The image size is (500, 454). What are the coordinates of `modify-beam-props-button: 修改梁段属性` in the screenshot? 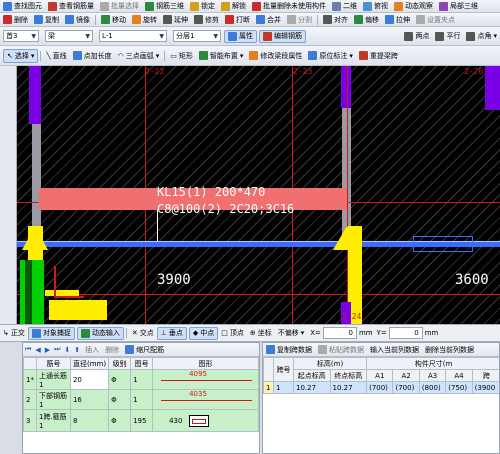 It's located at (275, 55).